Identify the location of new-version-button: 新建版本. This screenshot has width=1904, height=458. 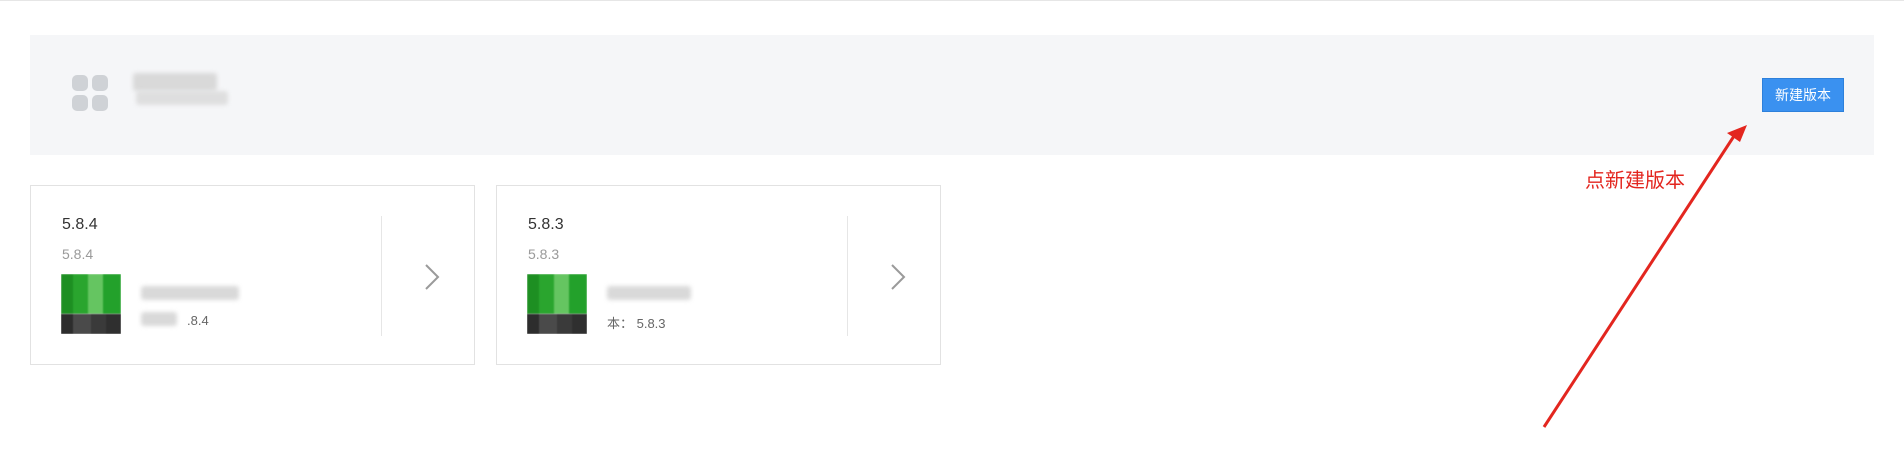
(1803, 95).